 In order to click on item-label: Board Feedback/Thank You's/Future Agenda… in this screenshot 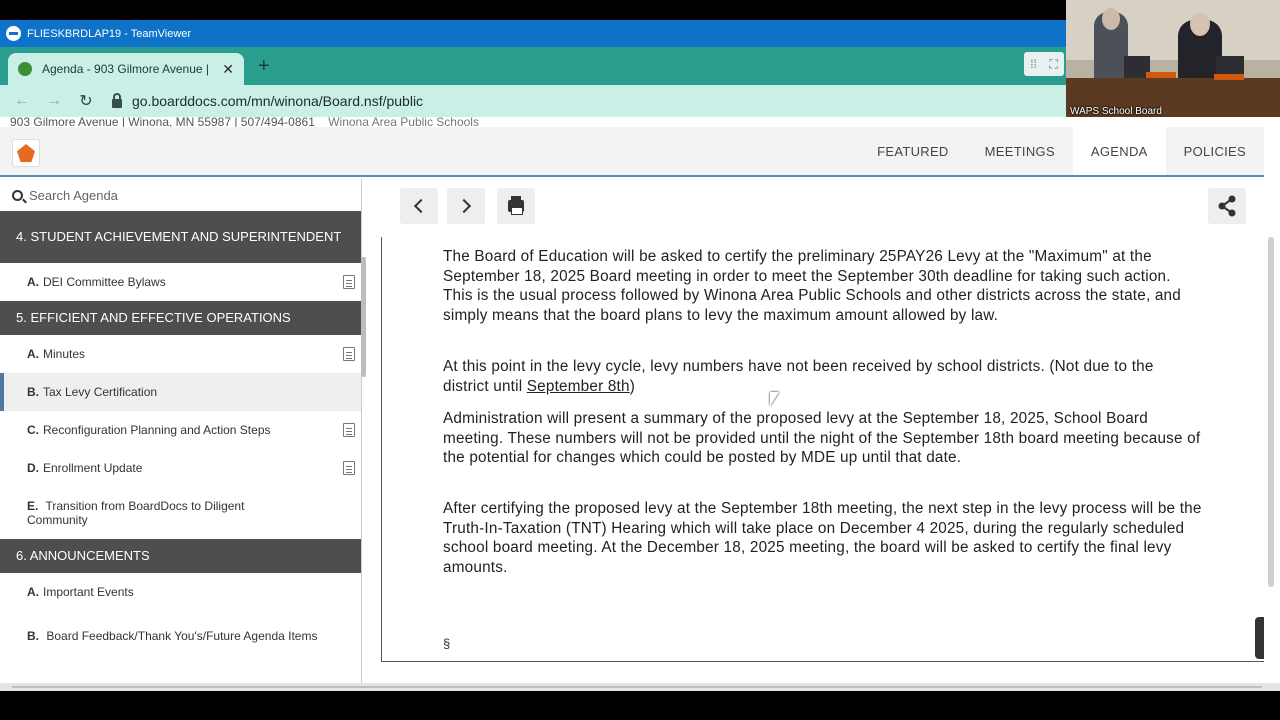, I will do `click(182, 636)`.